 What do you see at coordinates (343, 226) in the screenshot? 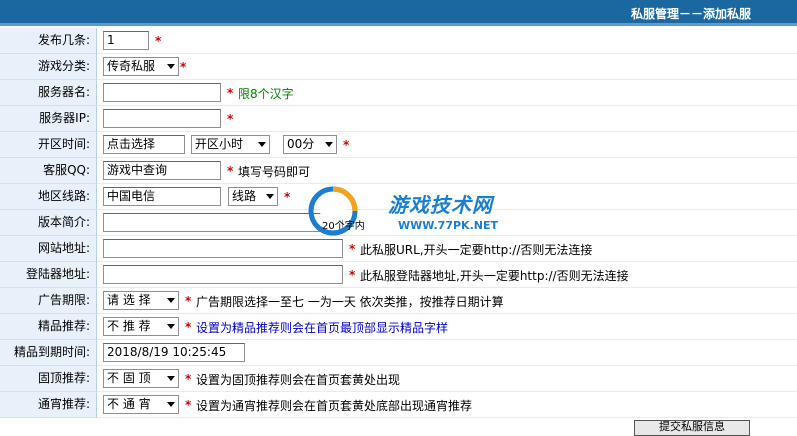
I see `intro-hint: 20个字内` at bounding box center [343, 226].